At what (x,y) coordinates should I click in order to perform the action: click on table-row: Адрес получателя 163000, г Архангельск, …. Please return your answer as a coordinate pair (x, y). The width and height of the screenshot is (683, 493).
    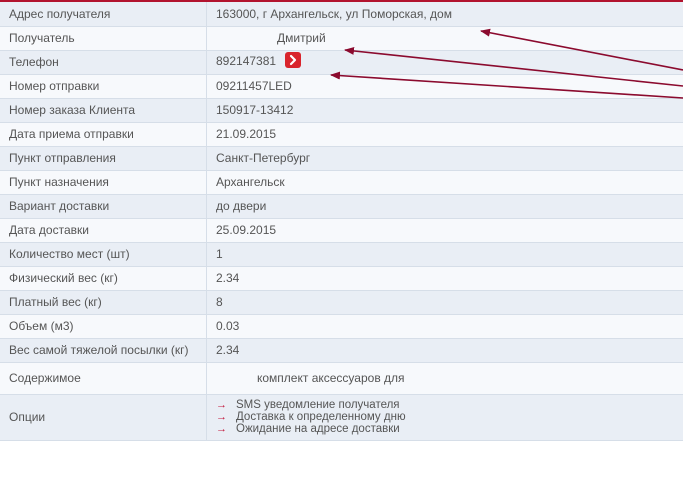
    Looking at the image, I should click on (341, 14).